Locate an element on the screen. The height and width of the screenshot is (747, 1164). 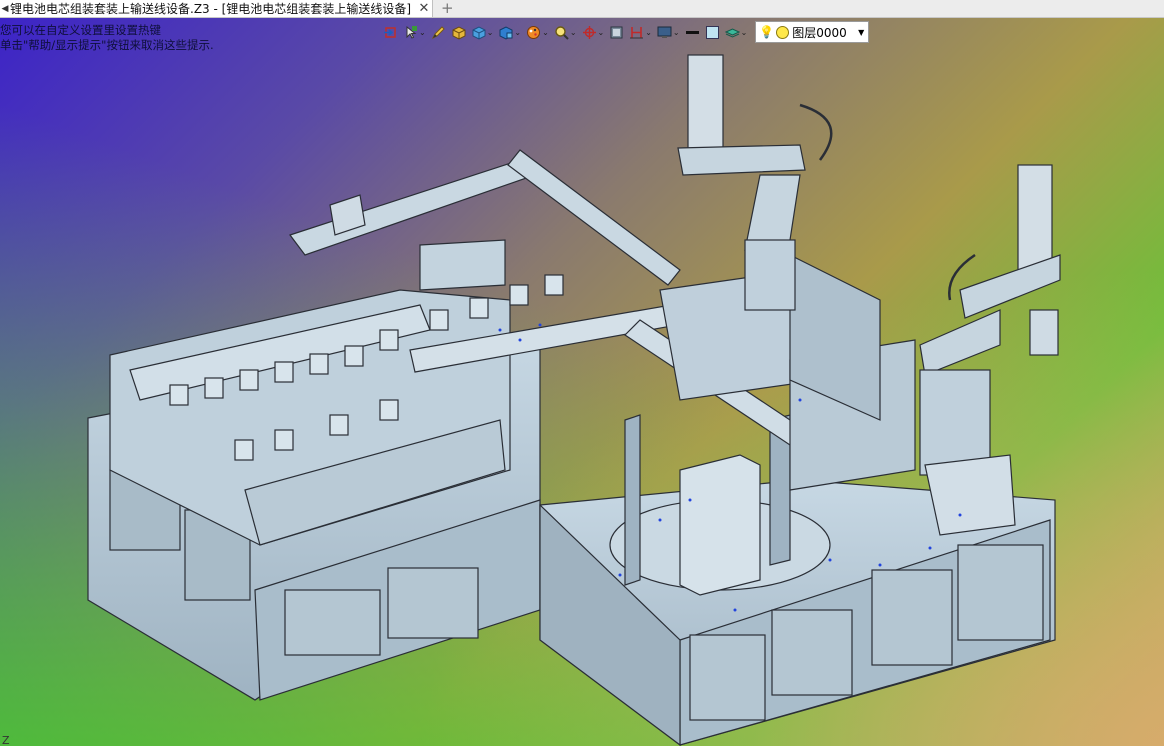
line-color-icon is located at coordinates (692, 32).